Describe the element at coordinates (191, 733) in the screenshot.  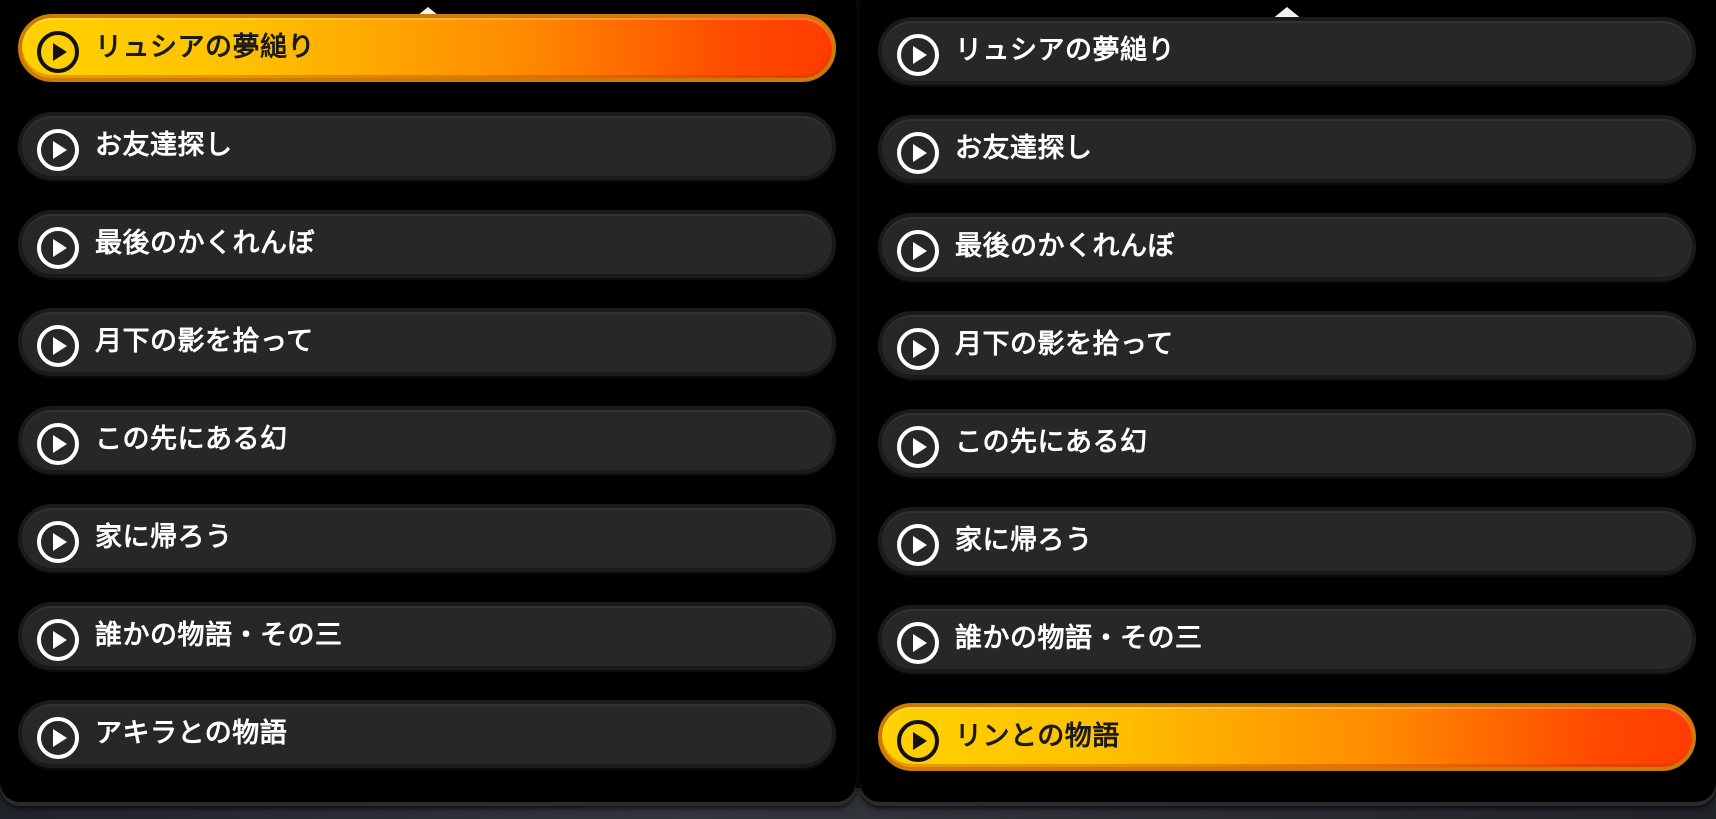
I see `episode-title: アキラとの物語` at that location.